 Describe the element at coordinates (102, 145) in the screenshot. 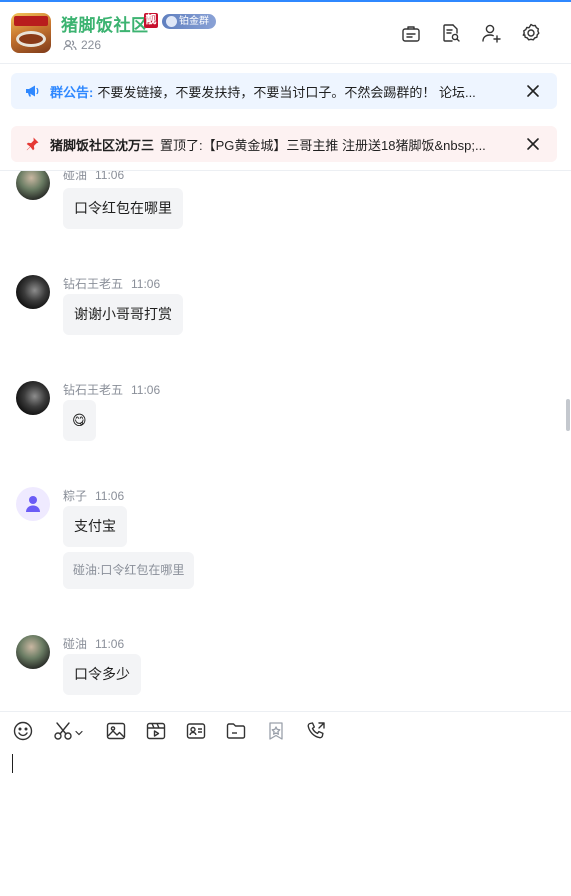

I see `pinned-by: 猪脚饭社区沈万三` at that location.